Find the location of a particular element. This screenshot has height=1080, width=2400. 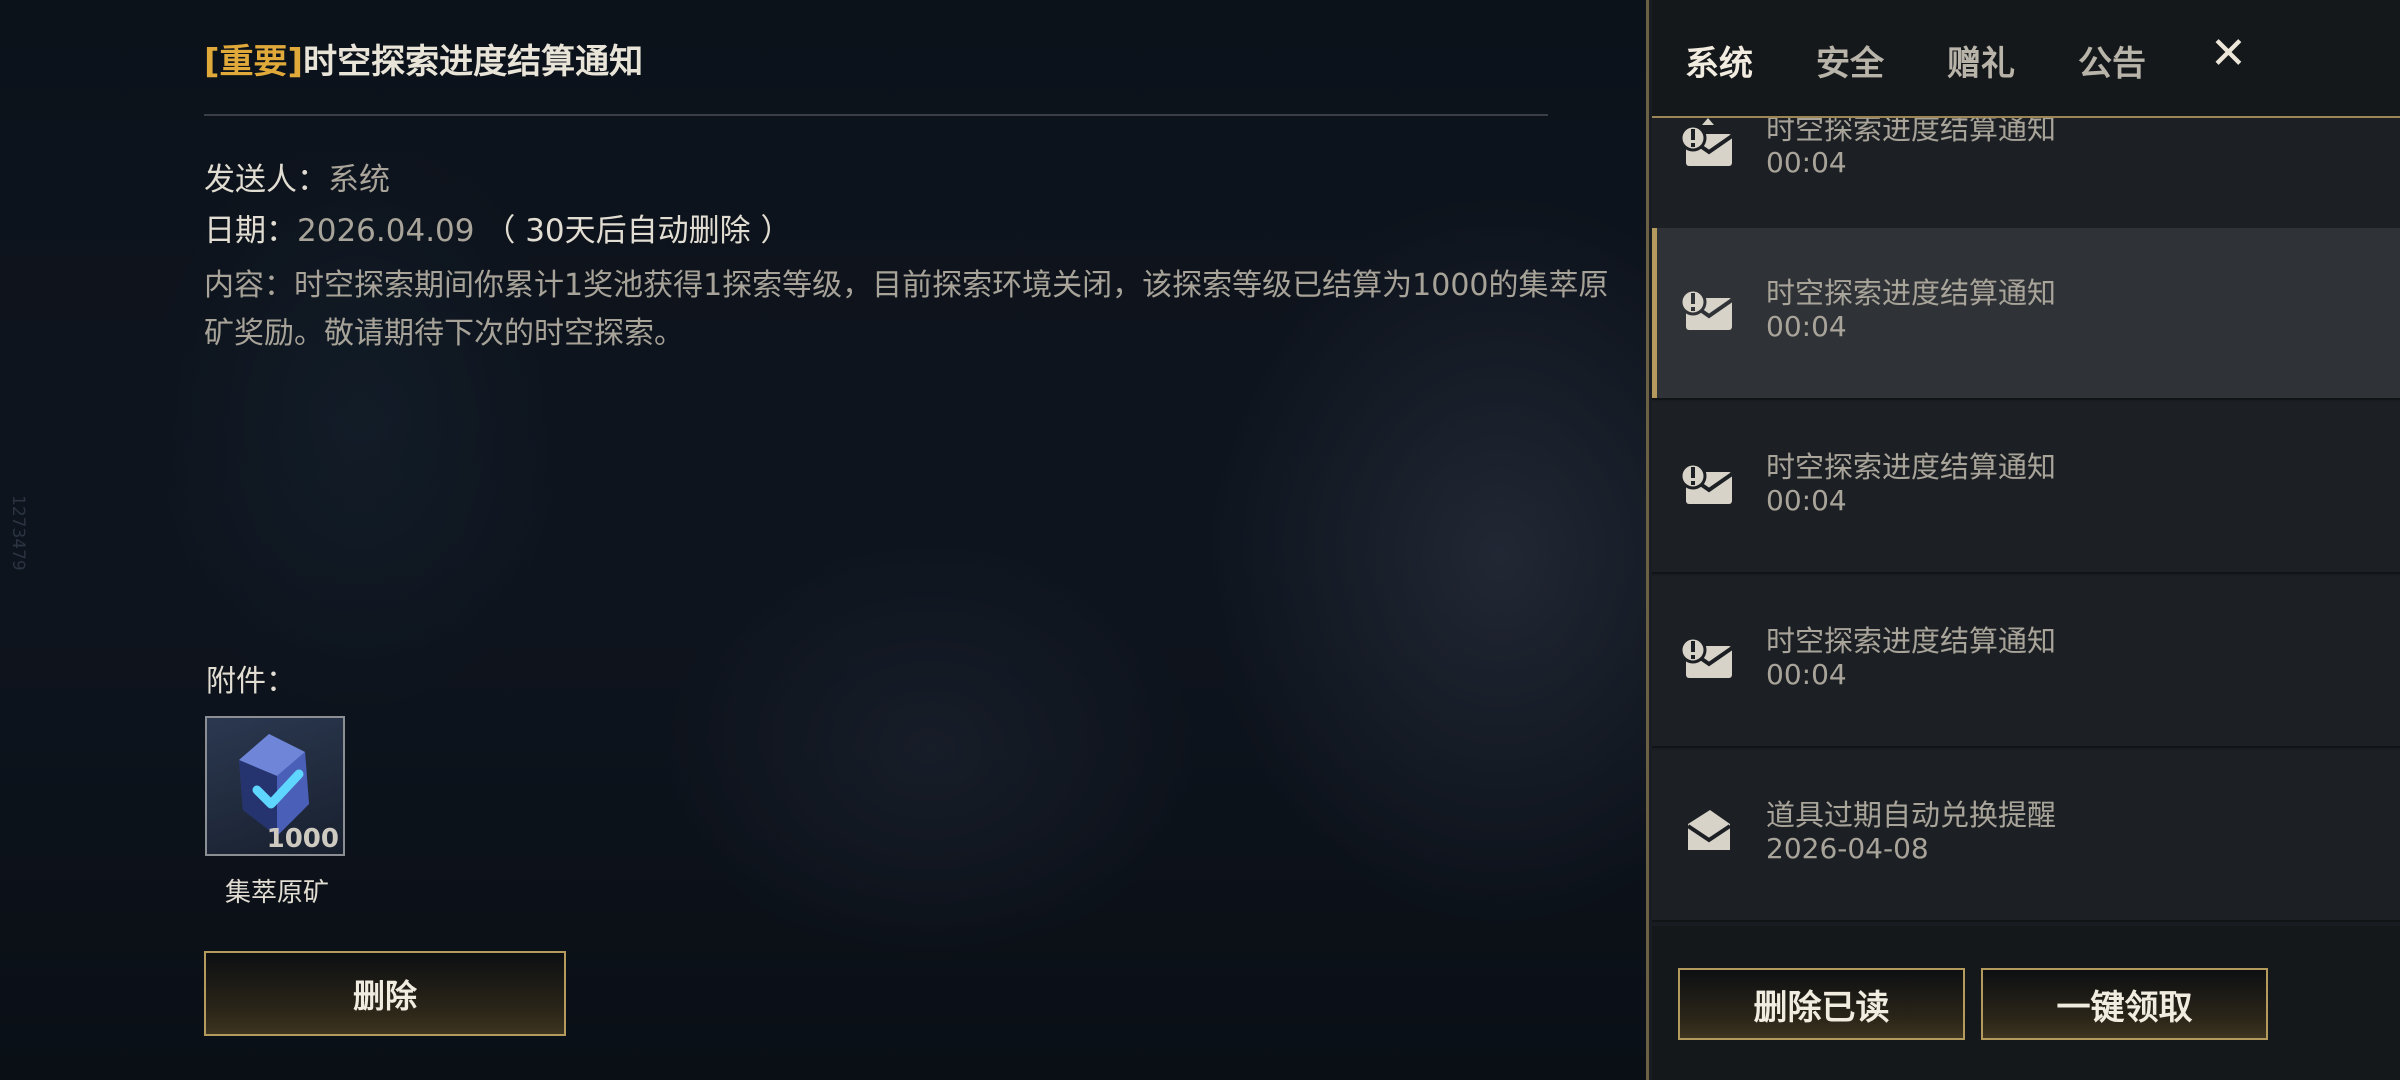

mail-item-title: 道具过期自动兑换提醒 is located at coordinates (1911, 815).